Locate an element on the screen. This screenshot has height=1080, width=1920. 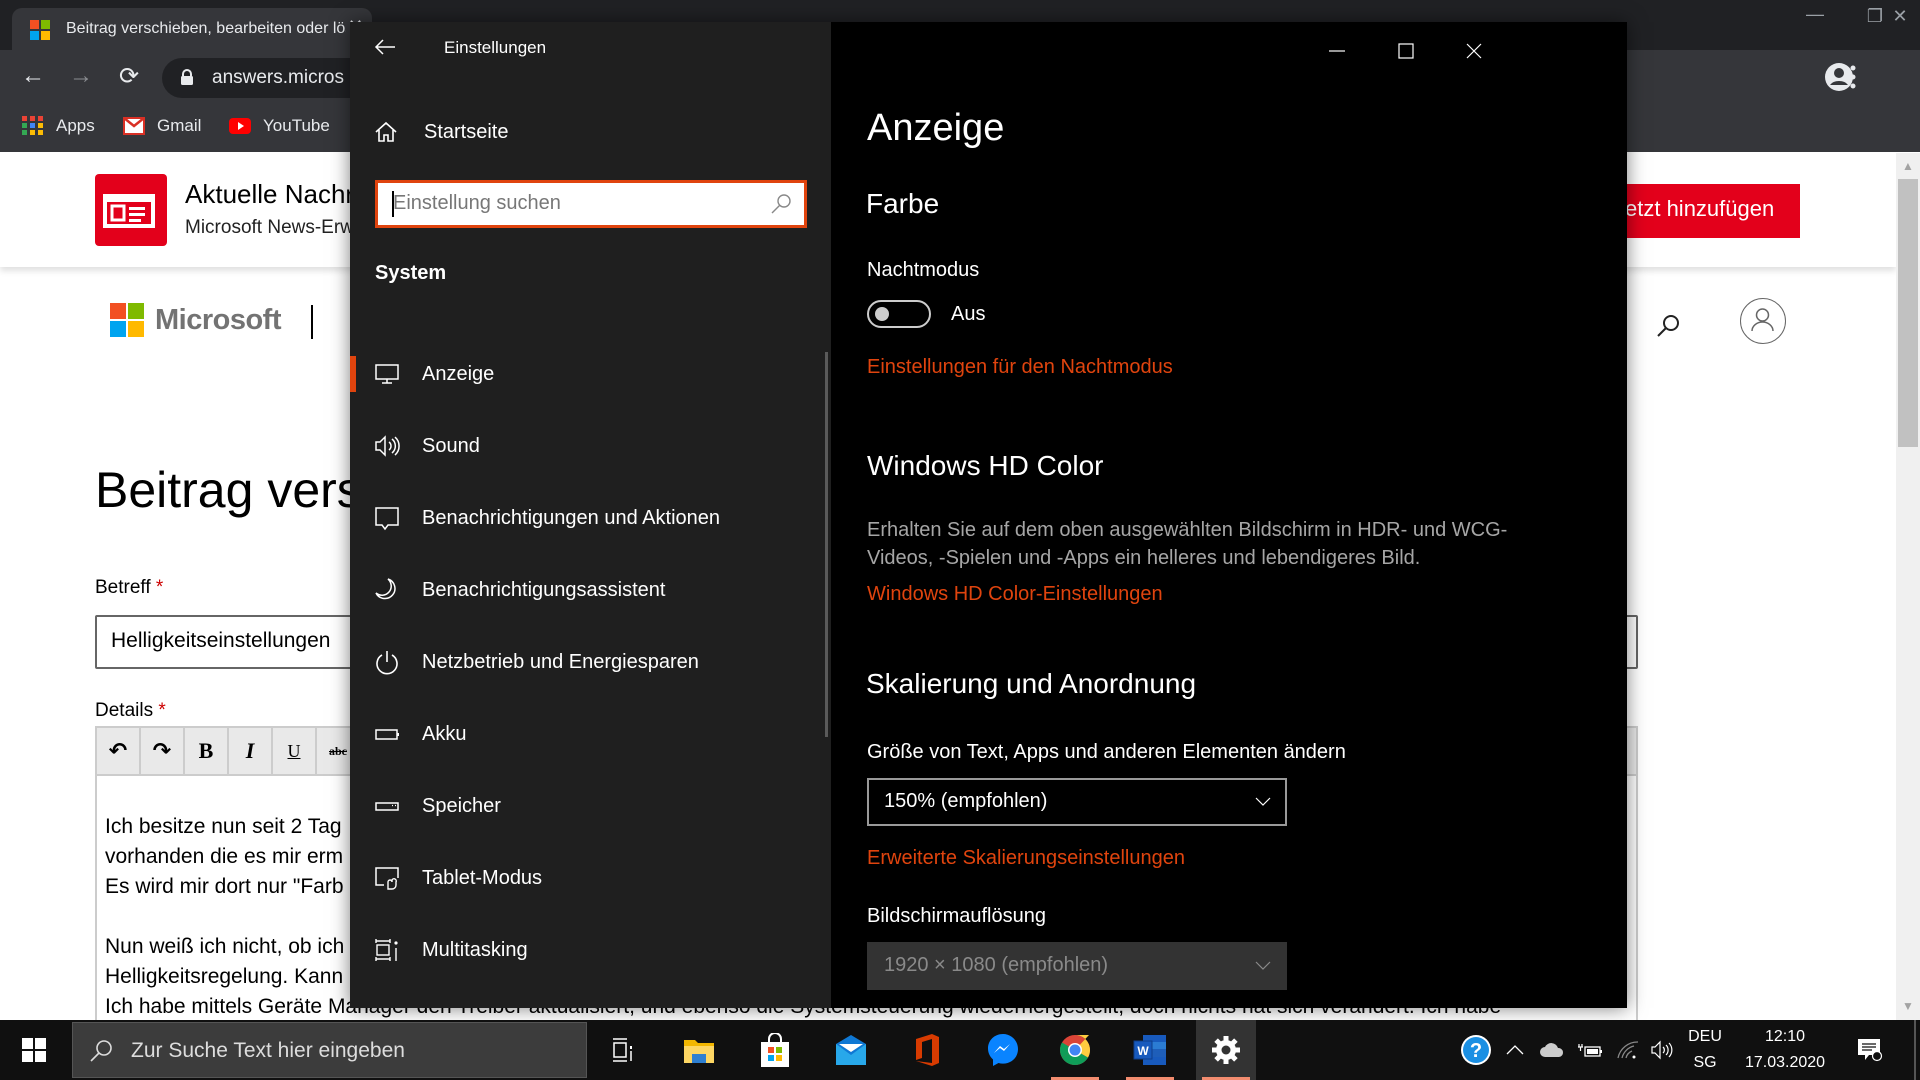
chrome-button is located at coordinates (1075, 1050).